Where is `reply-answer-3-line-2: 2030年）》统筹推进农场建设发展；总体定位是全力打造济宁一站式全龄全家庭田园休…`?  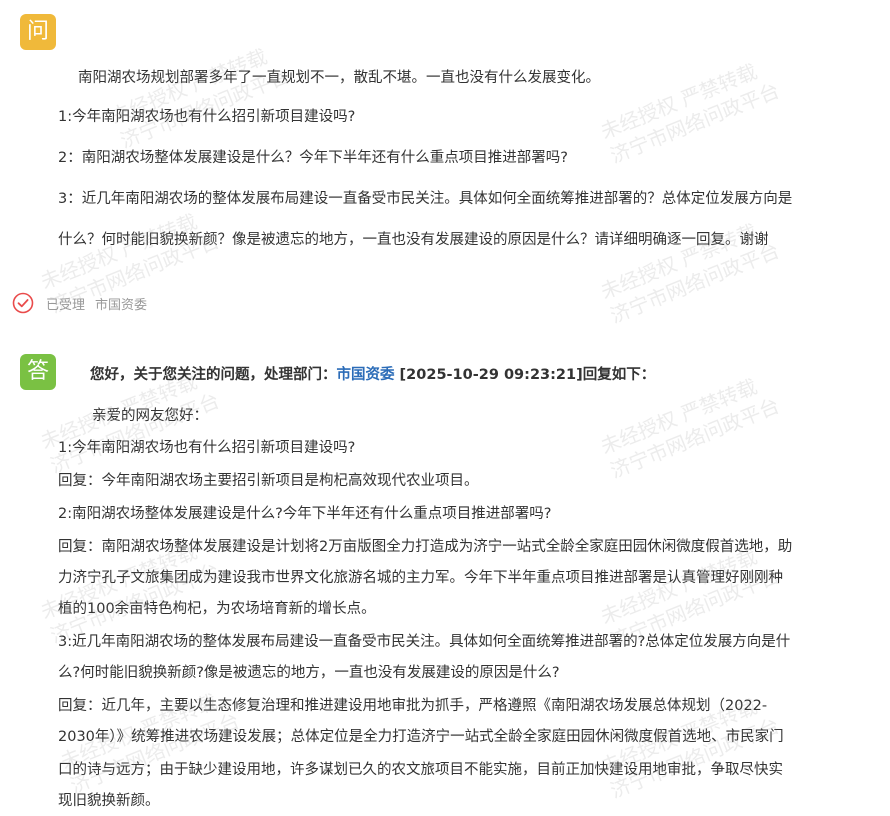
reply-answer-3-line-2: 2030年）》统筹推进农场建设发展；总体定位是全力打造济宁一站式全龄全家庭田园休… is located at coordinates (421, 737).